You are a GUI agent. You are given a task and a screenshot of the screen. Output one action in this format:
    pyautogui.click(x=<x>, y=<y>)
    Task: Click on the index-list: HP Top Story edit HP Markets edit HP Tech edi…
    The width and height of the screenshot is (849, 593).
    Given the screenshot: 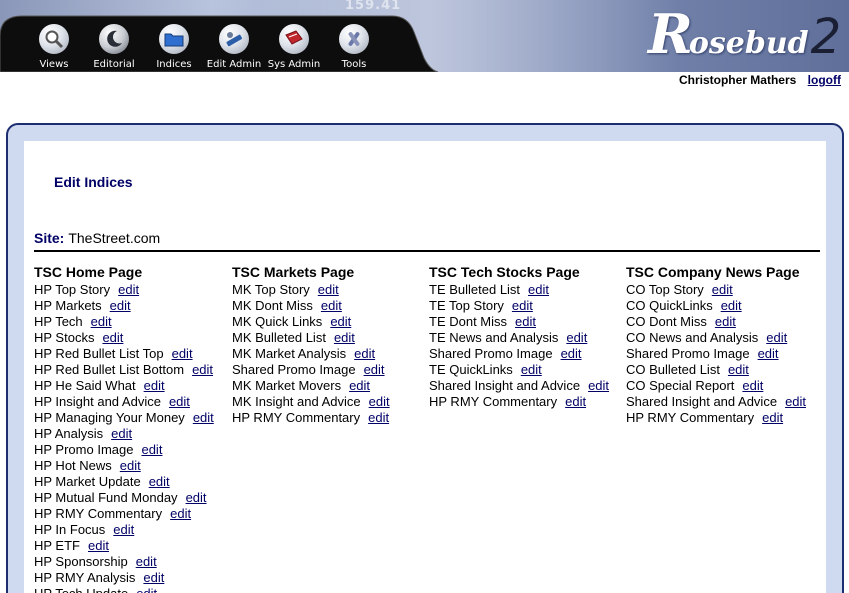 What is the action you would take?
    pyautogui.click(x=124, y=437)
    